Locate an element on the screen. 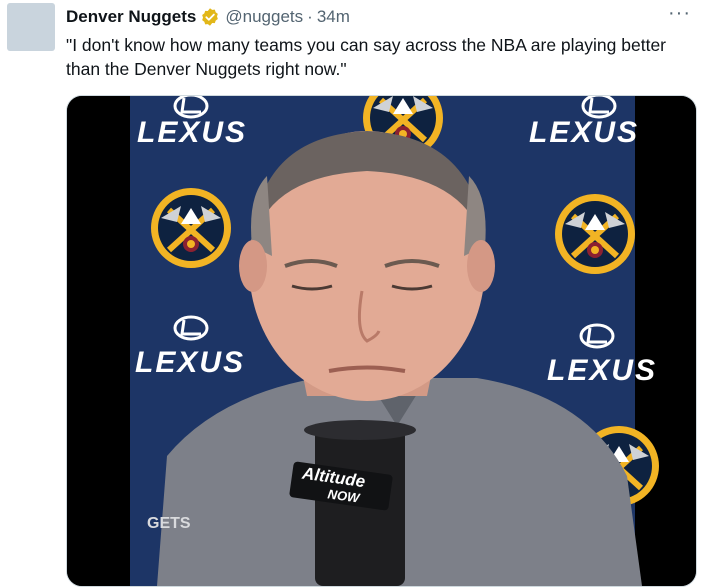 This screenshot has height=587, width=701. timestamp: 34m is located at coordinates (333, 17).